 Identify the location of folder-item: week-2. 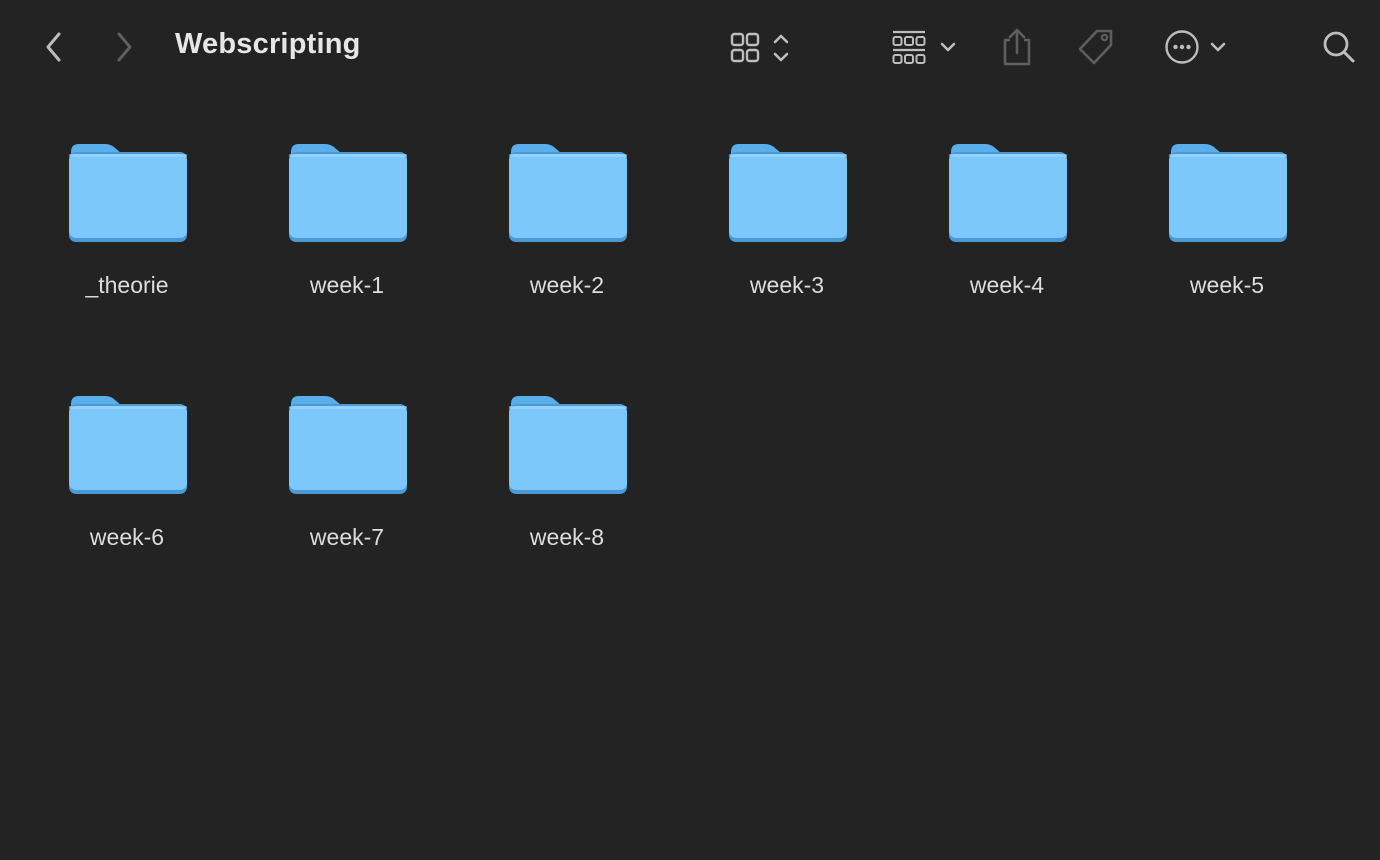
(567, 232).